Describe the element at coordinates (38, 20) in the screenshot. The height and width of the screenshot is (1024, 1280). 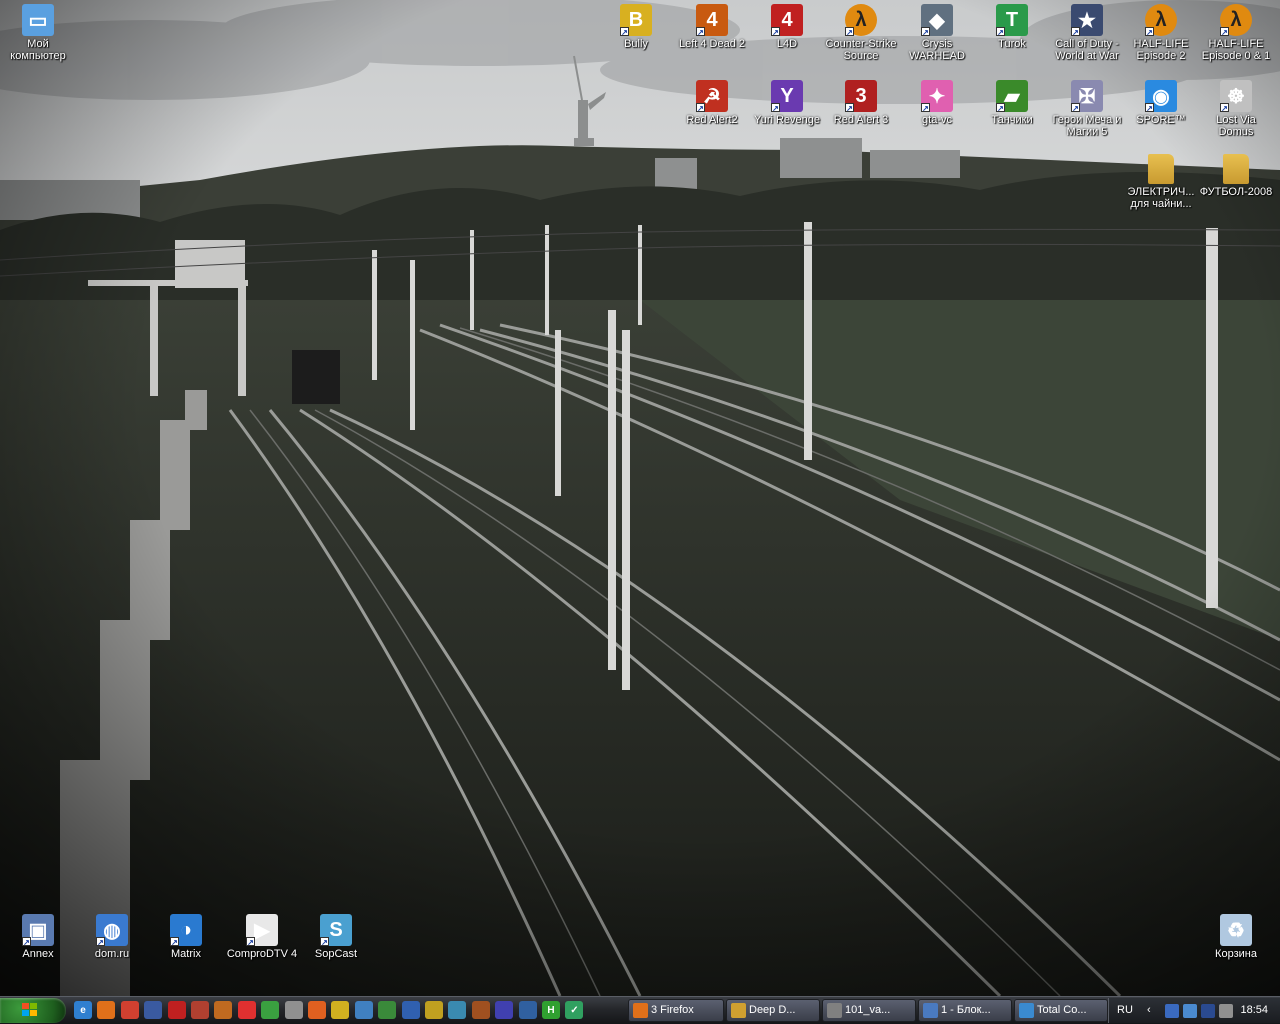
I see `computer-icon: ▭` at that location.